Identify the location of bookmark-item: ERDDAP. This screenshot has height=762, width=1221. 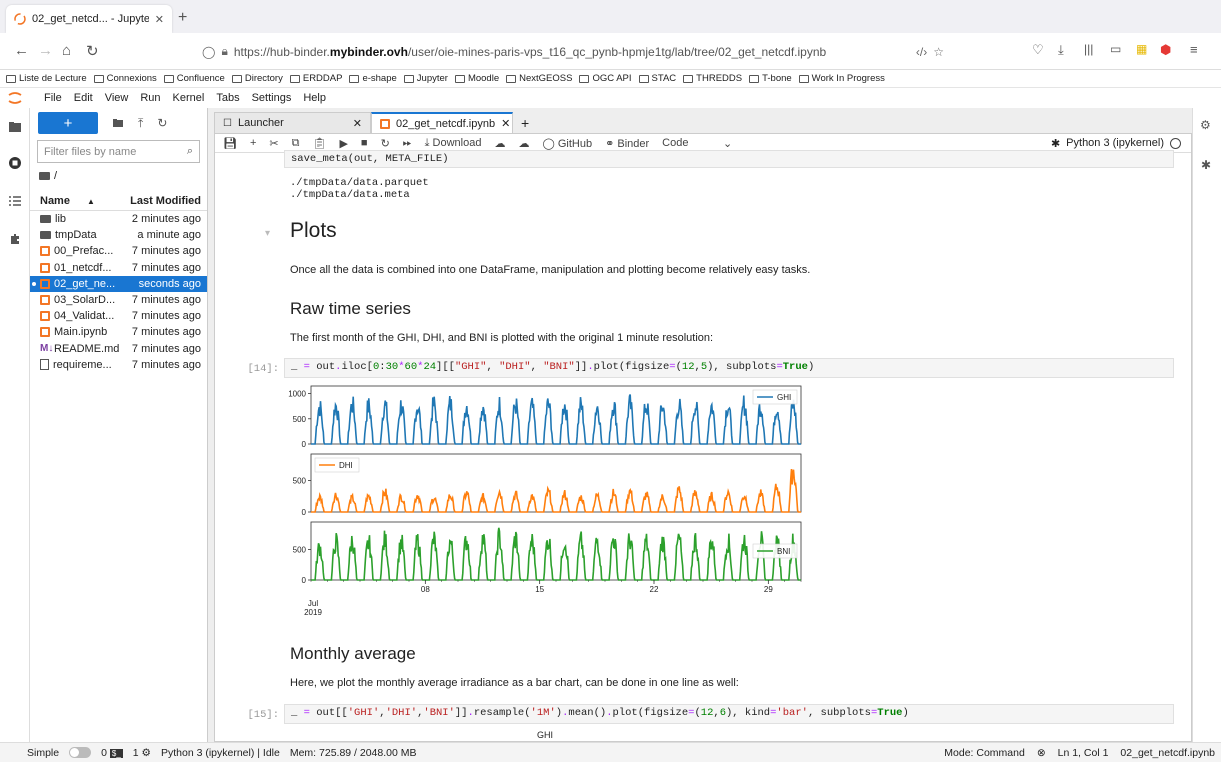
(315, 78).